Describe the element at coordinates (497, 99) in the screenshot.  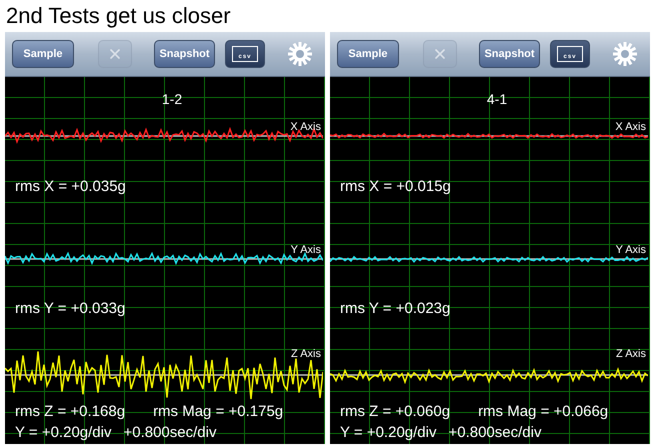
I see `graph-caption: 4-1` at that location.